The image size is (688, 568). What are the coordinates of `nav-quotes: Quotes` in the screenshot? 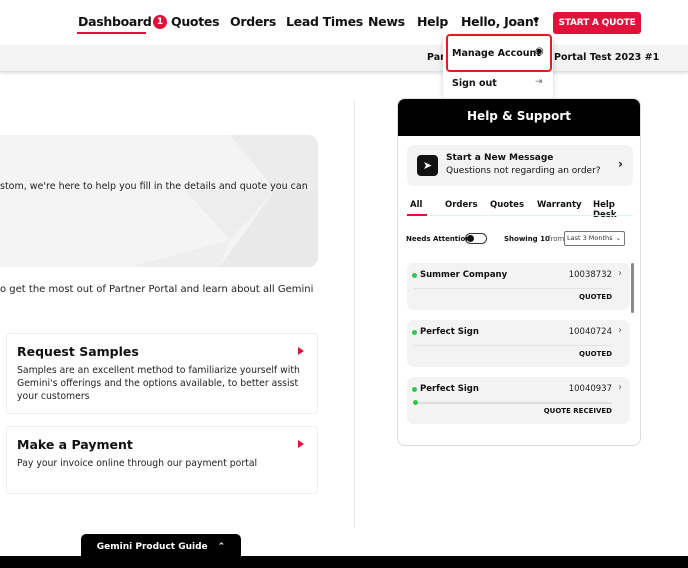 It's located at (195, 21).